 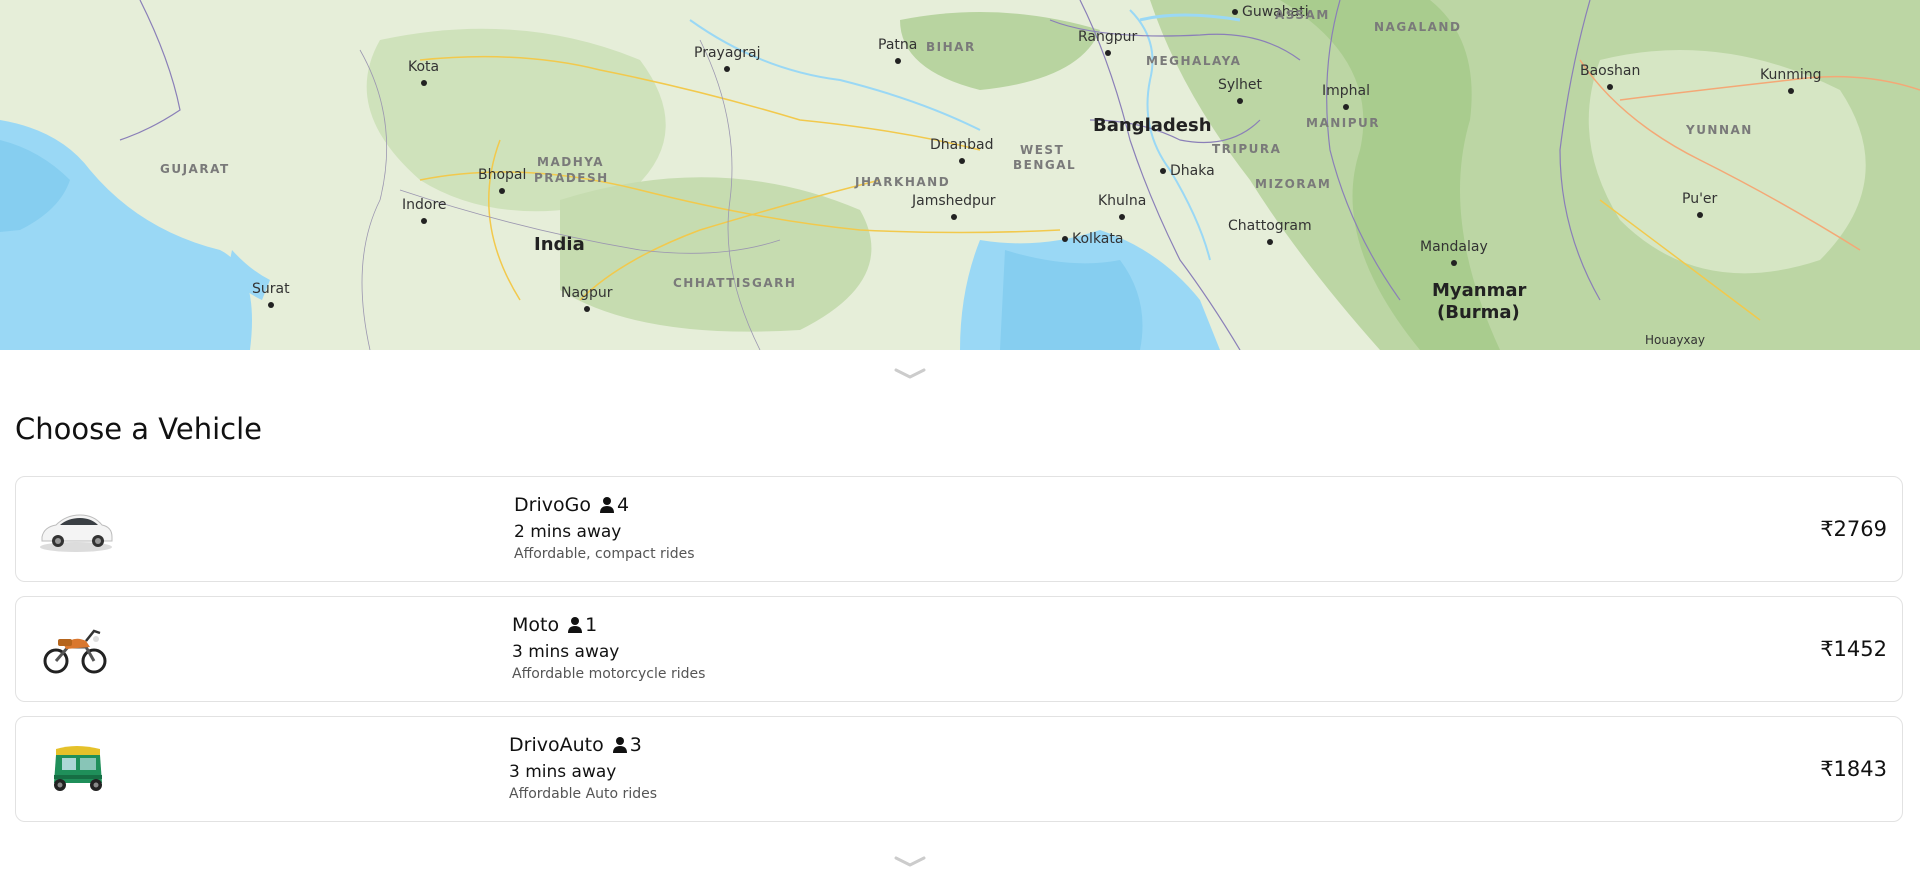 What do you see at coordinates (1478, 312) in the screenshot?
I see `map-country-label: (Burma)` at bounding box center [1478, 312].